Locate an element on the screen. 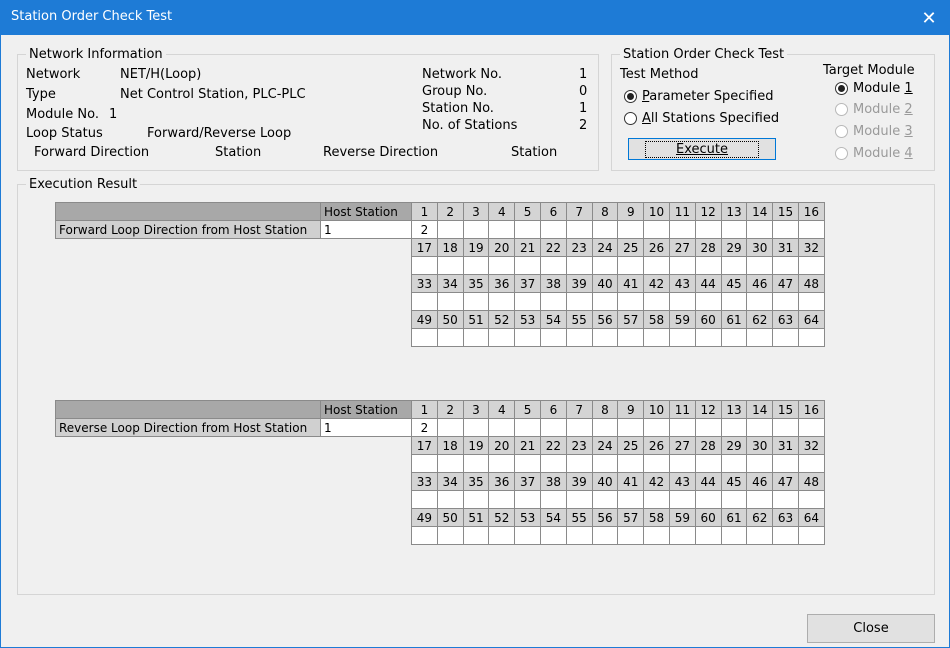  station-number-cell: 22 is located at coordinates (553, 247).